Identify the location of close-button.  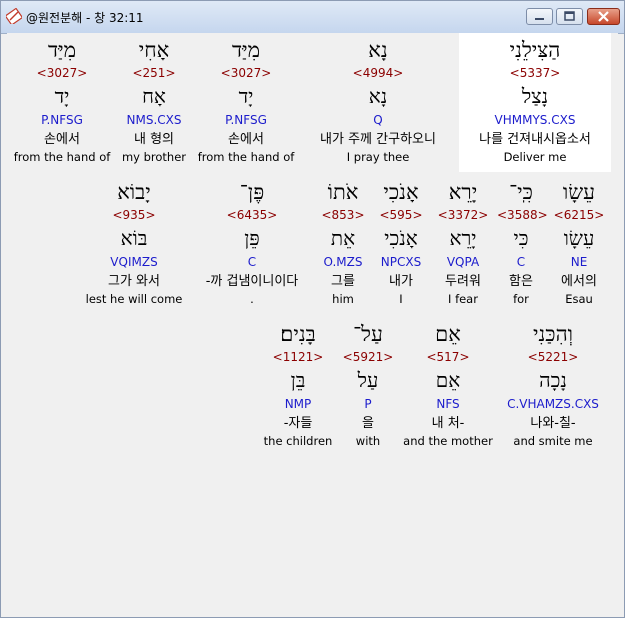
(603, 16).